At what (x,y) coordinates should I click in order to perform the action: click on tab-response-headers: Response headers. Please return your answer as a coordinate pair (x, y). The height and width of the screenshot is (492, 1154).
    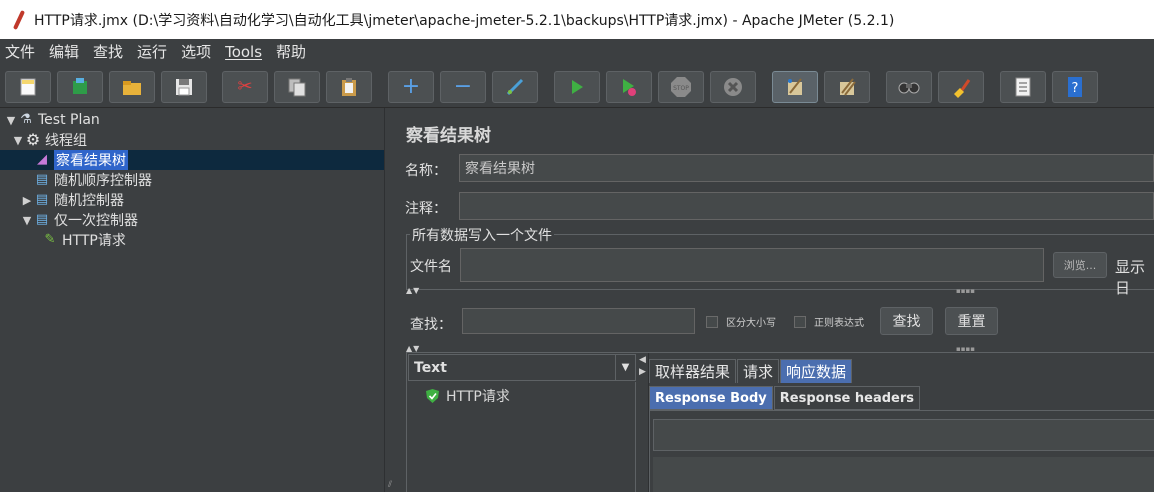
    Looking at the image, I should click on (847, 398).